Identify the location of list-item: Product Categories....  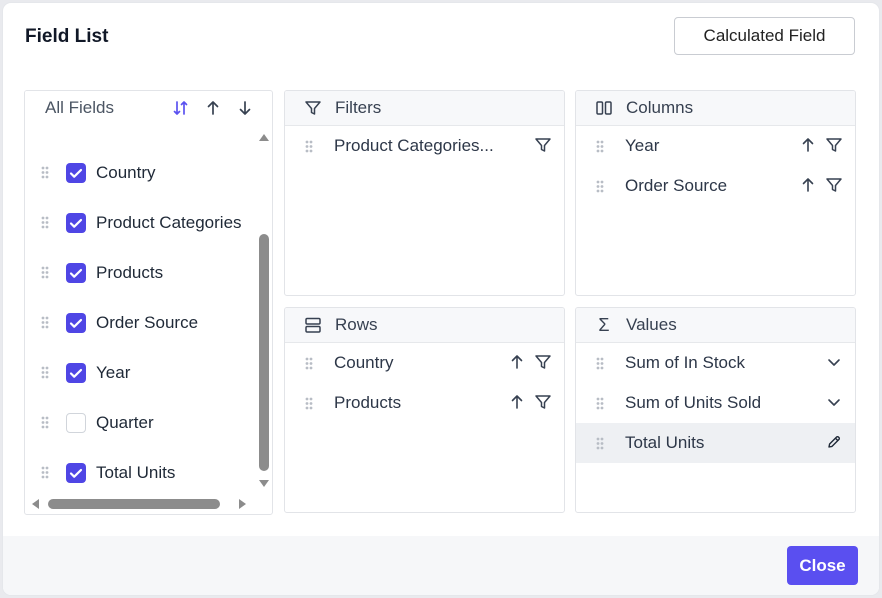
(424, 146).